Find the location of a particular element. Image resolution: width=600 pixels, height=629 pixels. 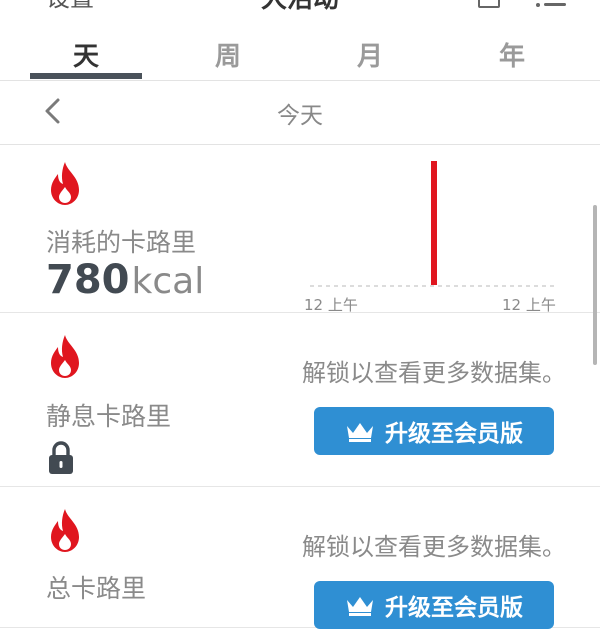

scrollbar is located at coordinates (595, 285).